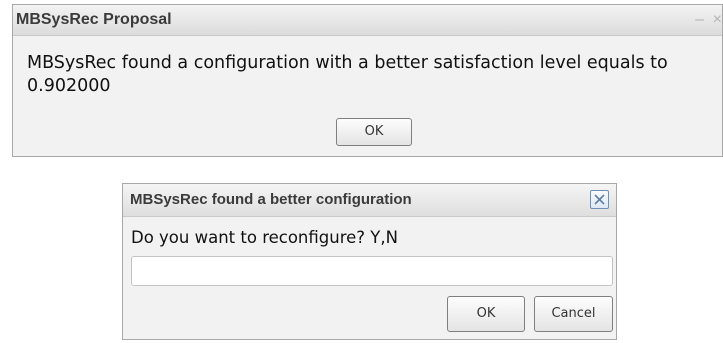  Describe the element at coordinates (367, 20) in the screenshot. I see `proposal-dialog-titlebar: MBSysRec Proposal – ×` at that location.